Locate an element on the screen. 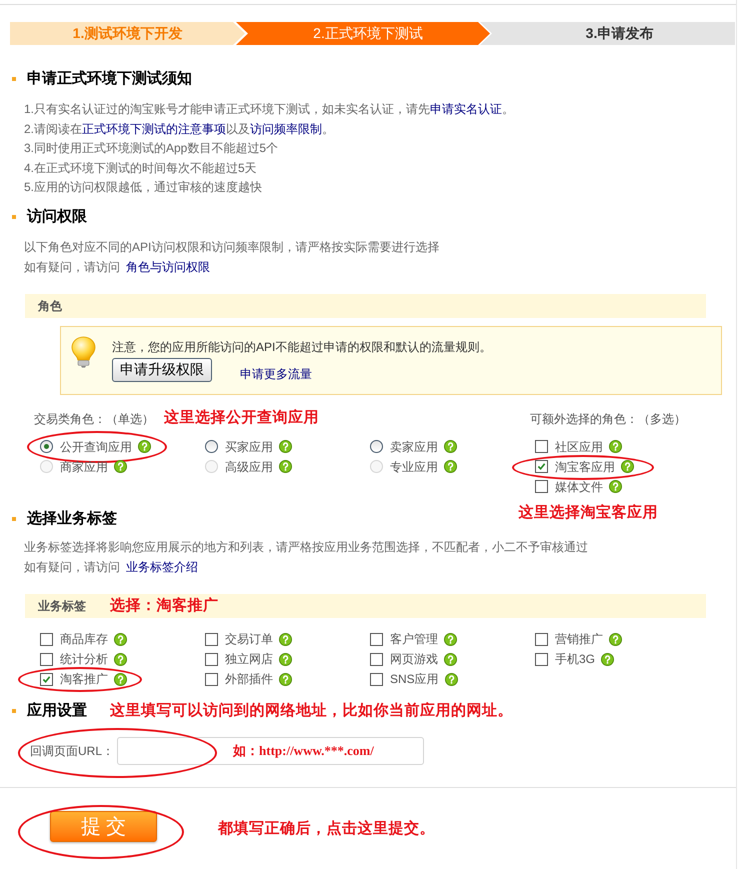 The image size is (744, 869). notice-line: 1.只有实名认证过的淘宝账号才能申请正式环境下测试，如未实名认证，请先申请实名认证。 is located at coordinates (269, 109).